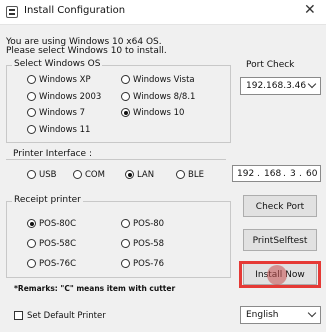 This screenshot has height=332, width=326. What do you see at coordinates (86, 51) in the screenshot?
I see `os-message-line2: Please select Windows 10 to install.` at bounding box center [86, 51].